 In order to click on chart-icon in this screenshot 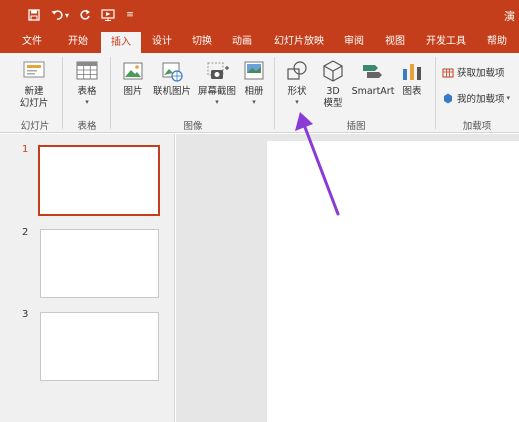, I will do `click(412, 72)`.